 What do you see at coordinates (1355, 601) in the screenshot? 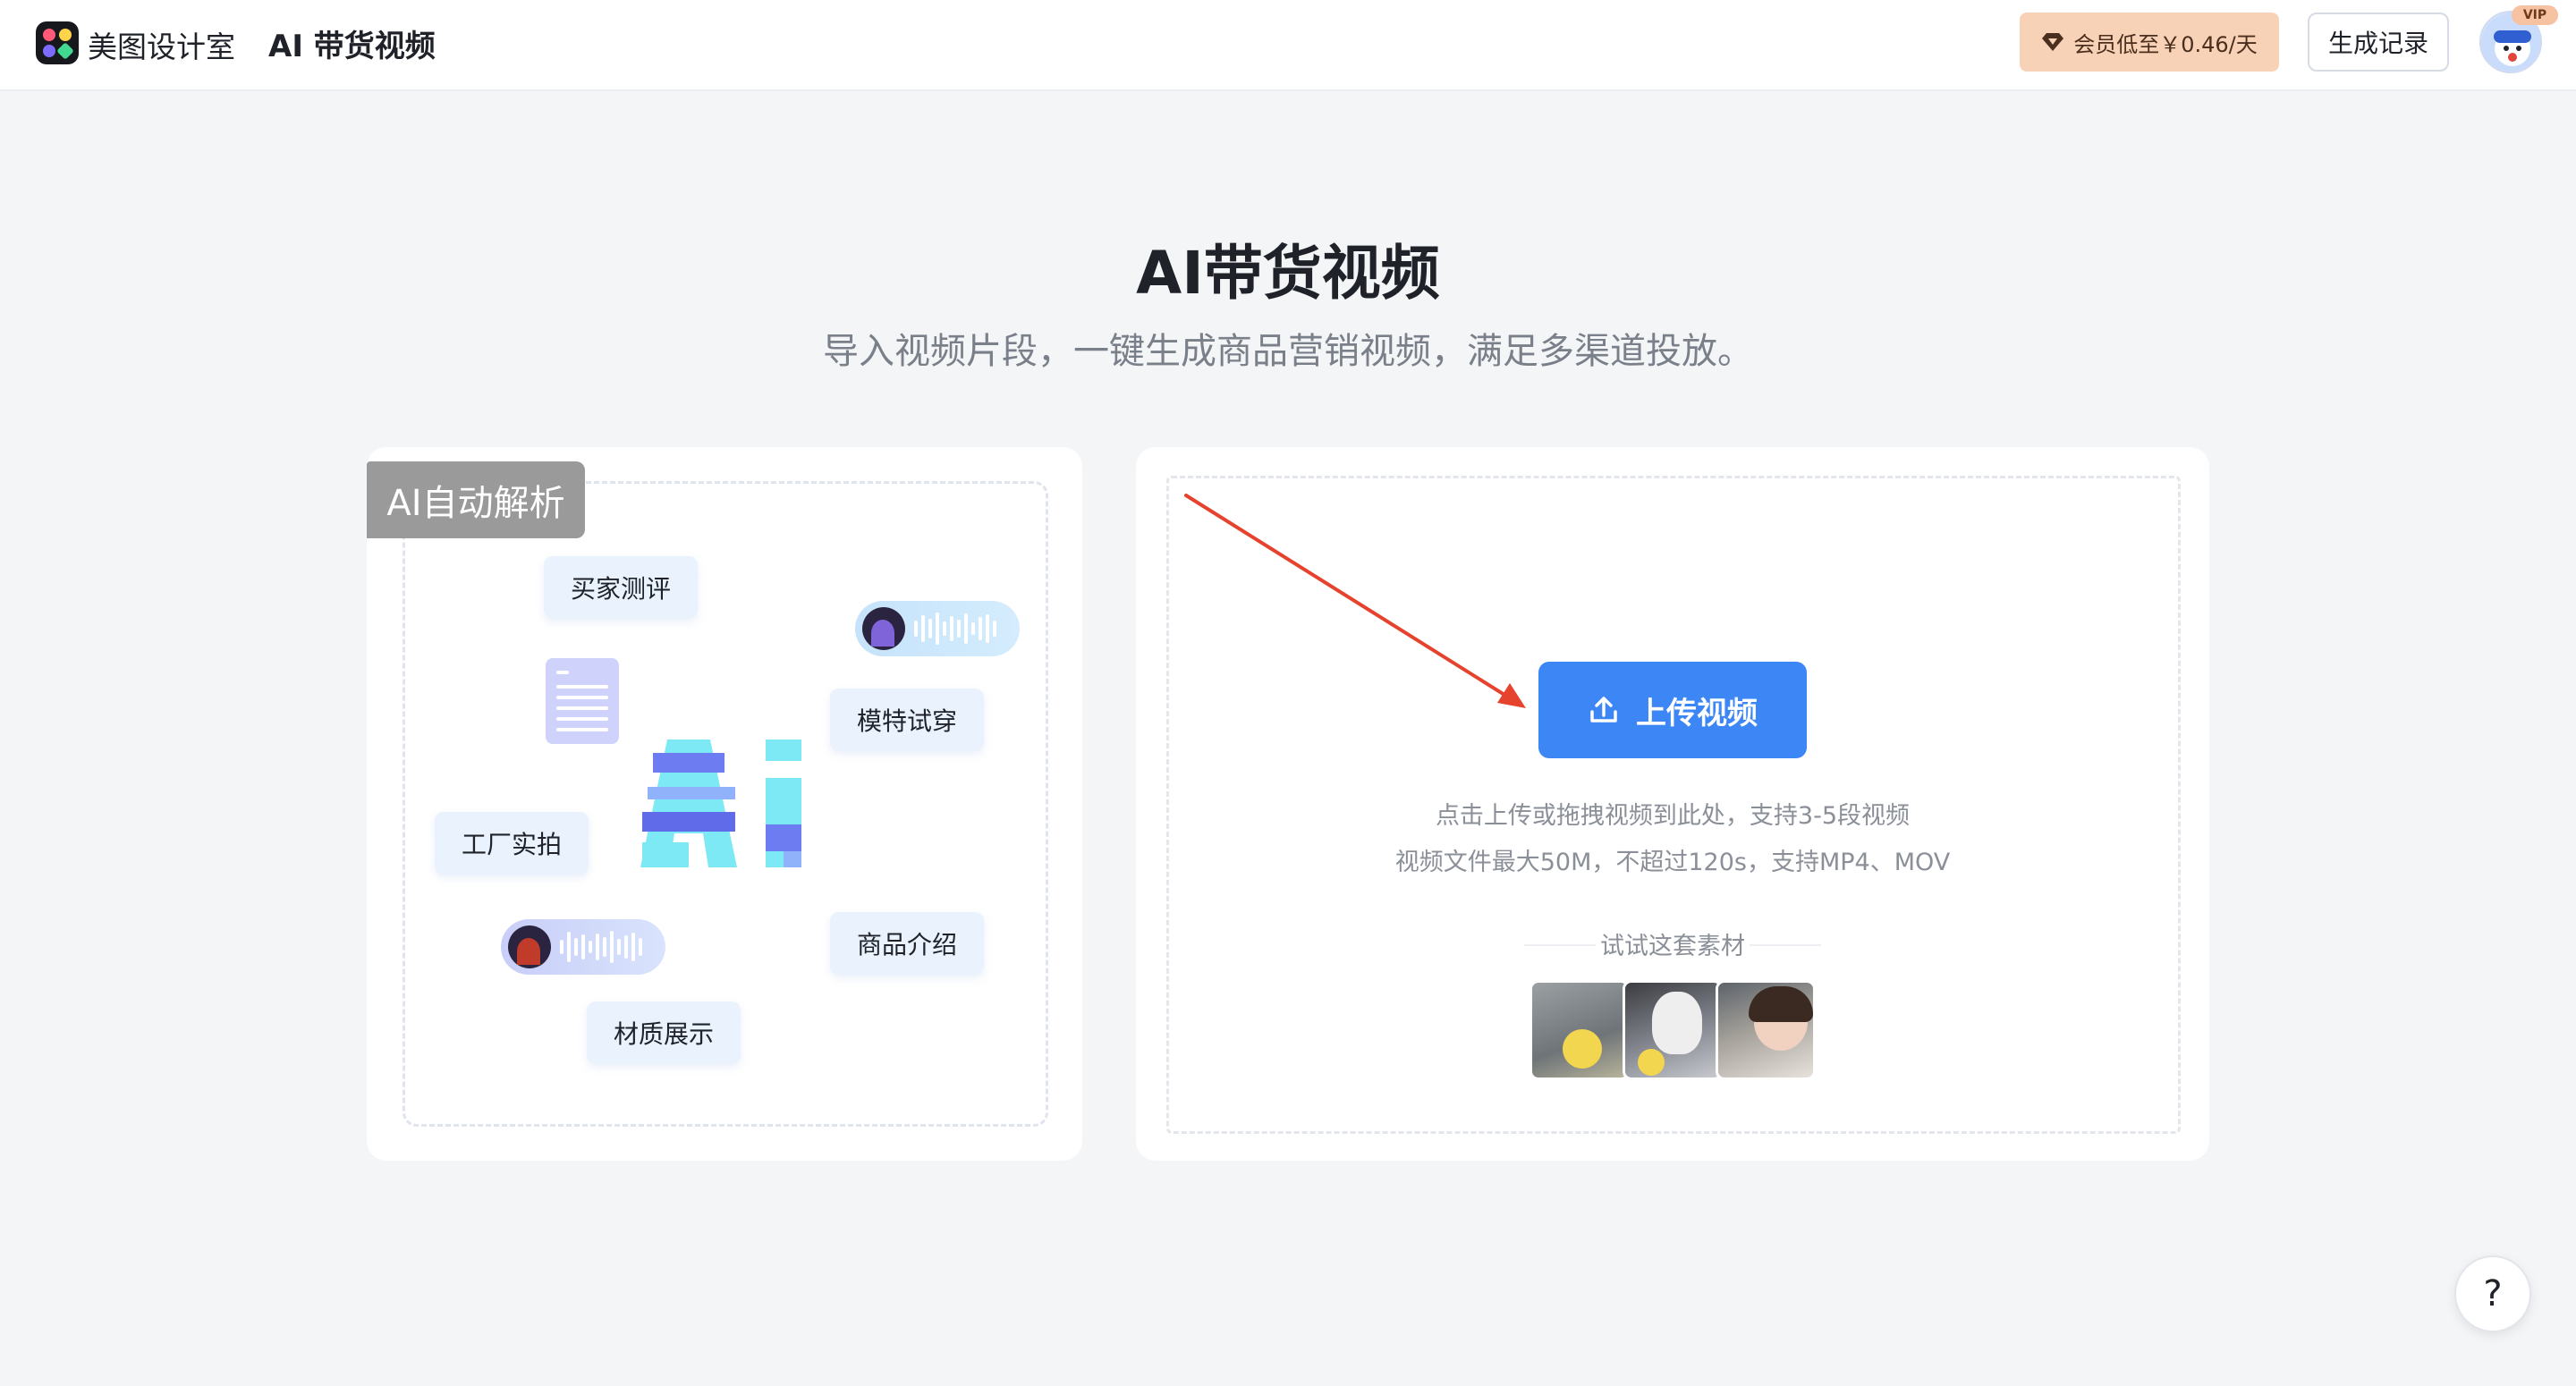
I see `annotation-arrow` at bounding box center [1355, 601].